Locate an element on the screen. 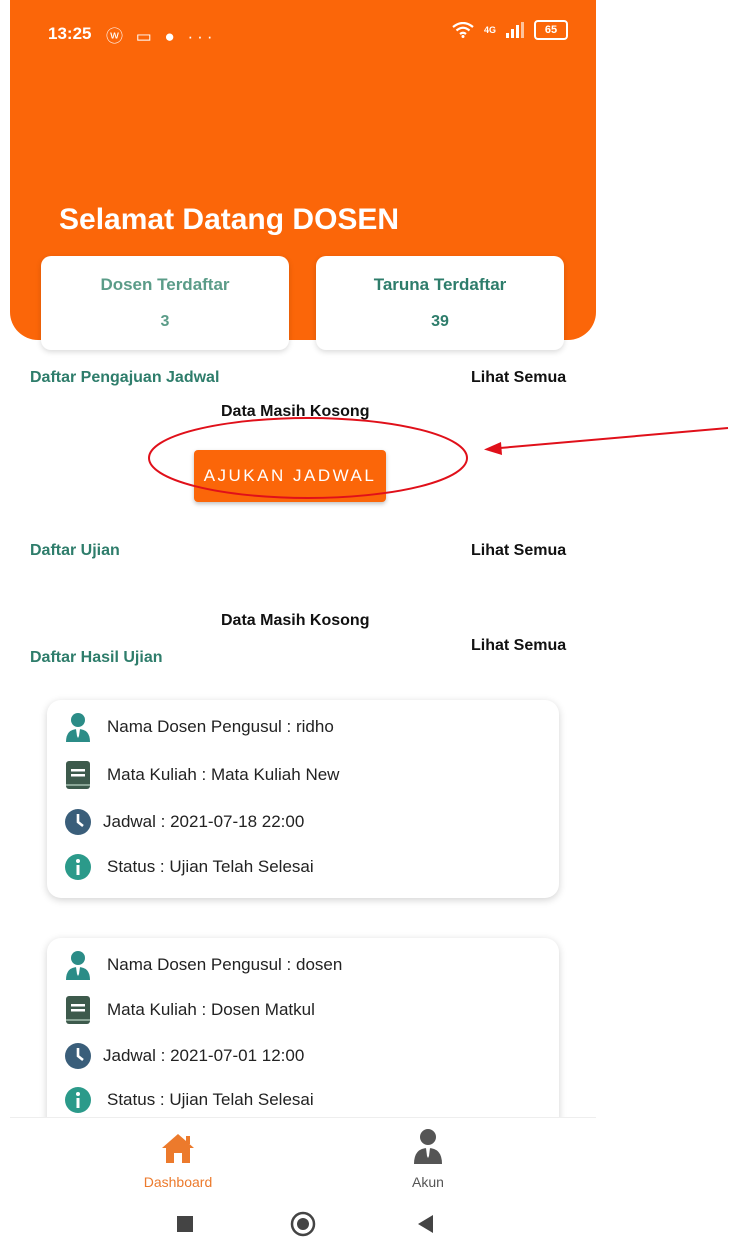 This screenshot has height=1247, width=734. result-dosen-row: Nama Dosen Pengusul : ridho is located at coordinates (198, 727).